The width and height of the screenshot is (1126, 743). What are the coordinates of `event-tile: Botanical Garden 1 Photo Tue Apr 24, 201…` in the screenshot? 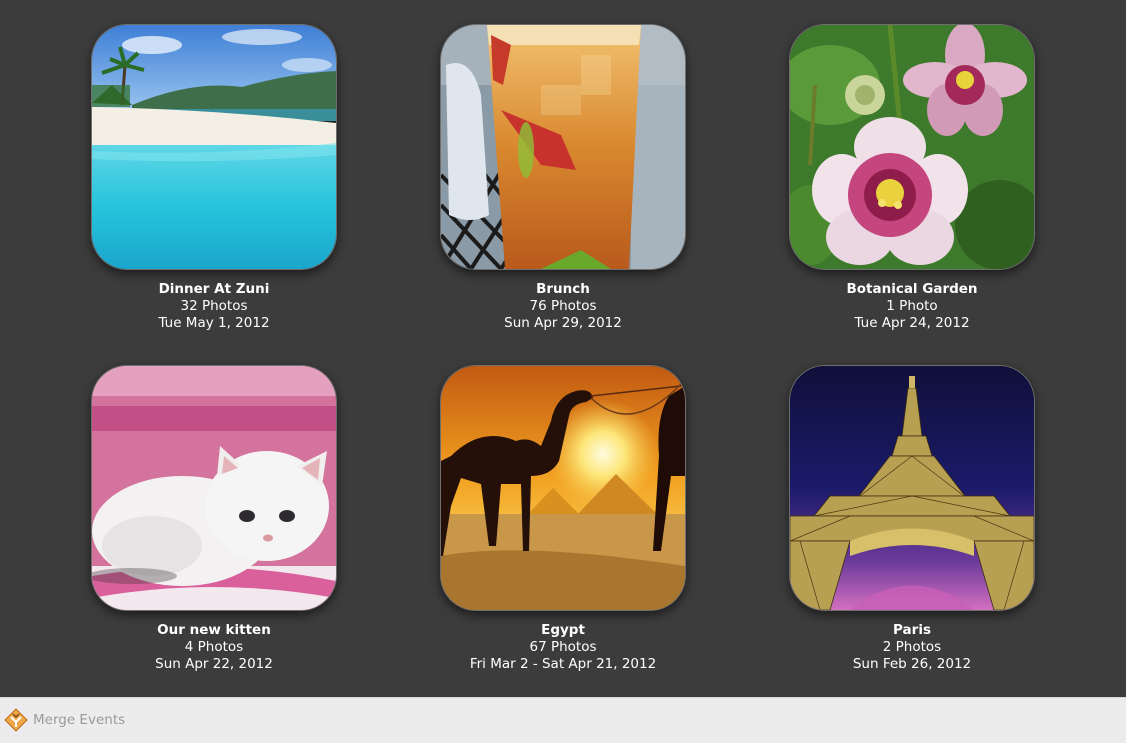 It's located at (912, 178).